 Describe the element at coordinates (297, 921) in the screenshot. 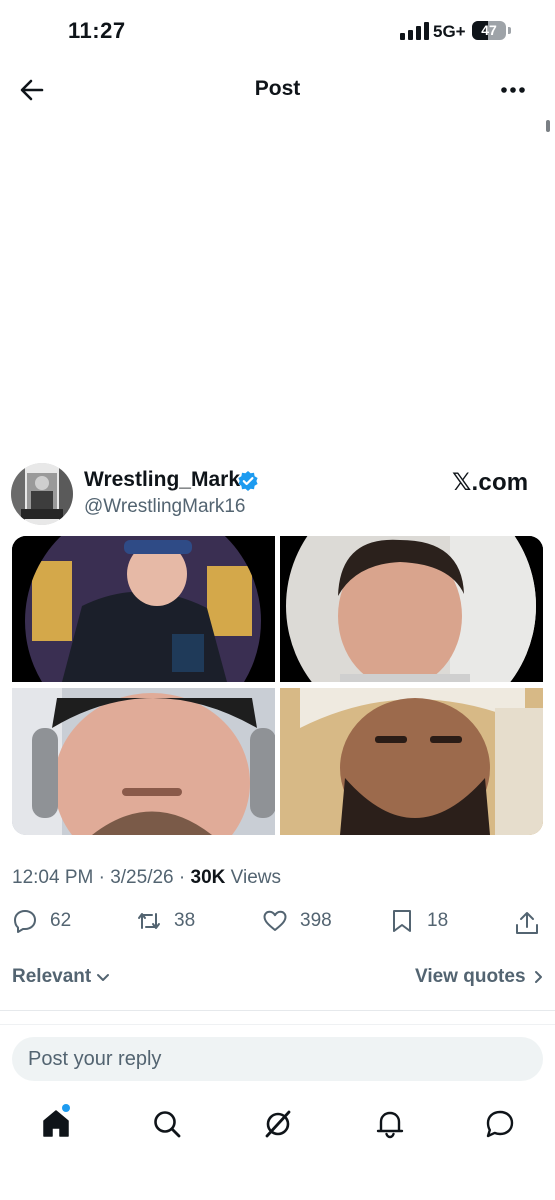

I see `like-button: 398` at that location.